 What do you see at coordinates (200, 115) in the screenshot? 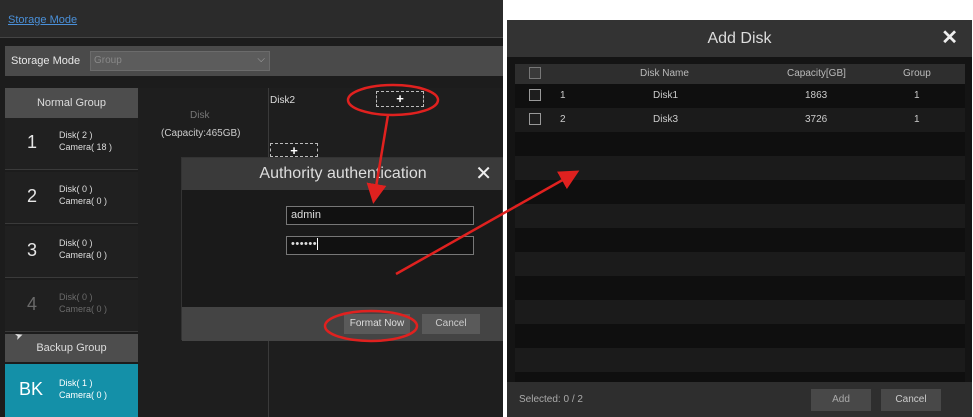
I see `disk-label: Disk` at bounding box center [200, 115].